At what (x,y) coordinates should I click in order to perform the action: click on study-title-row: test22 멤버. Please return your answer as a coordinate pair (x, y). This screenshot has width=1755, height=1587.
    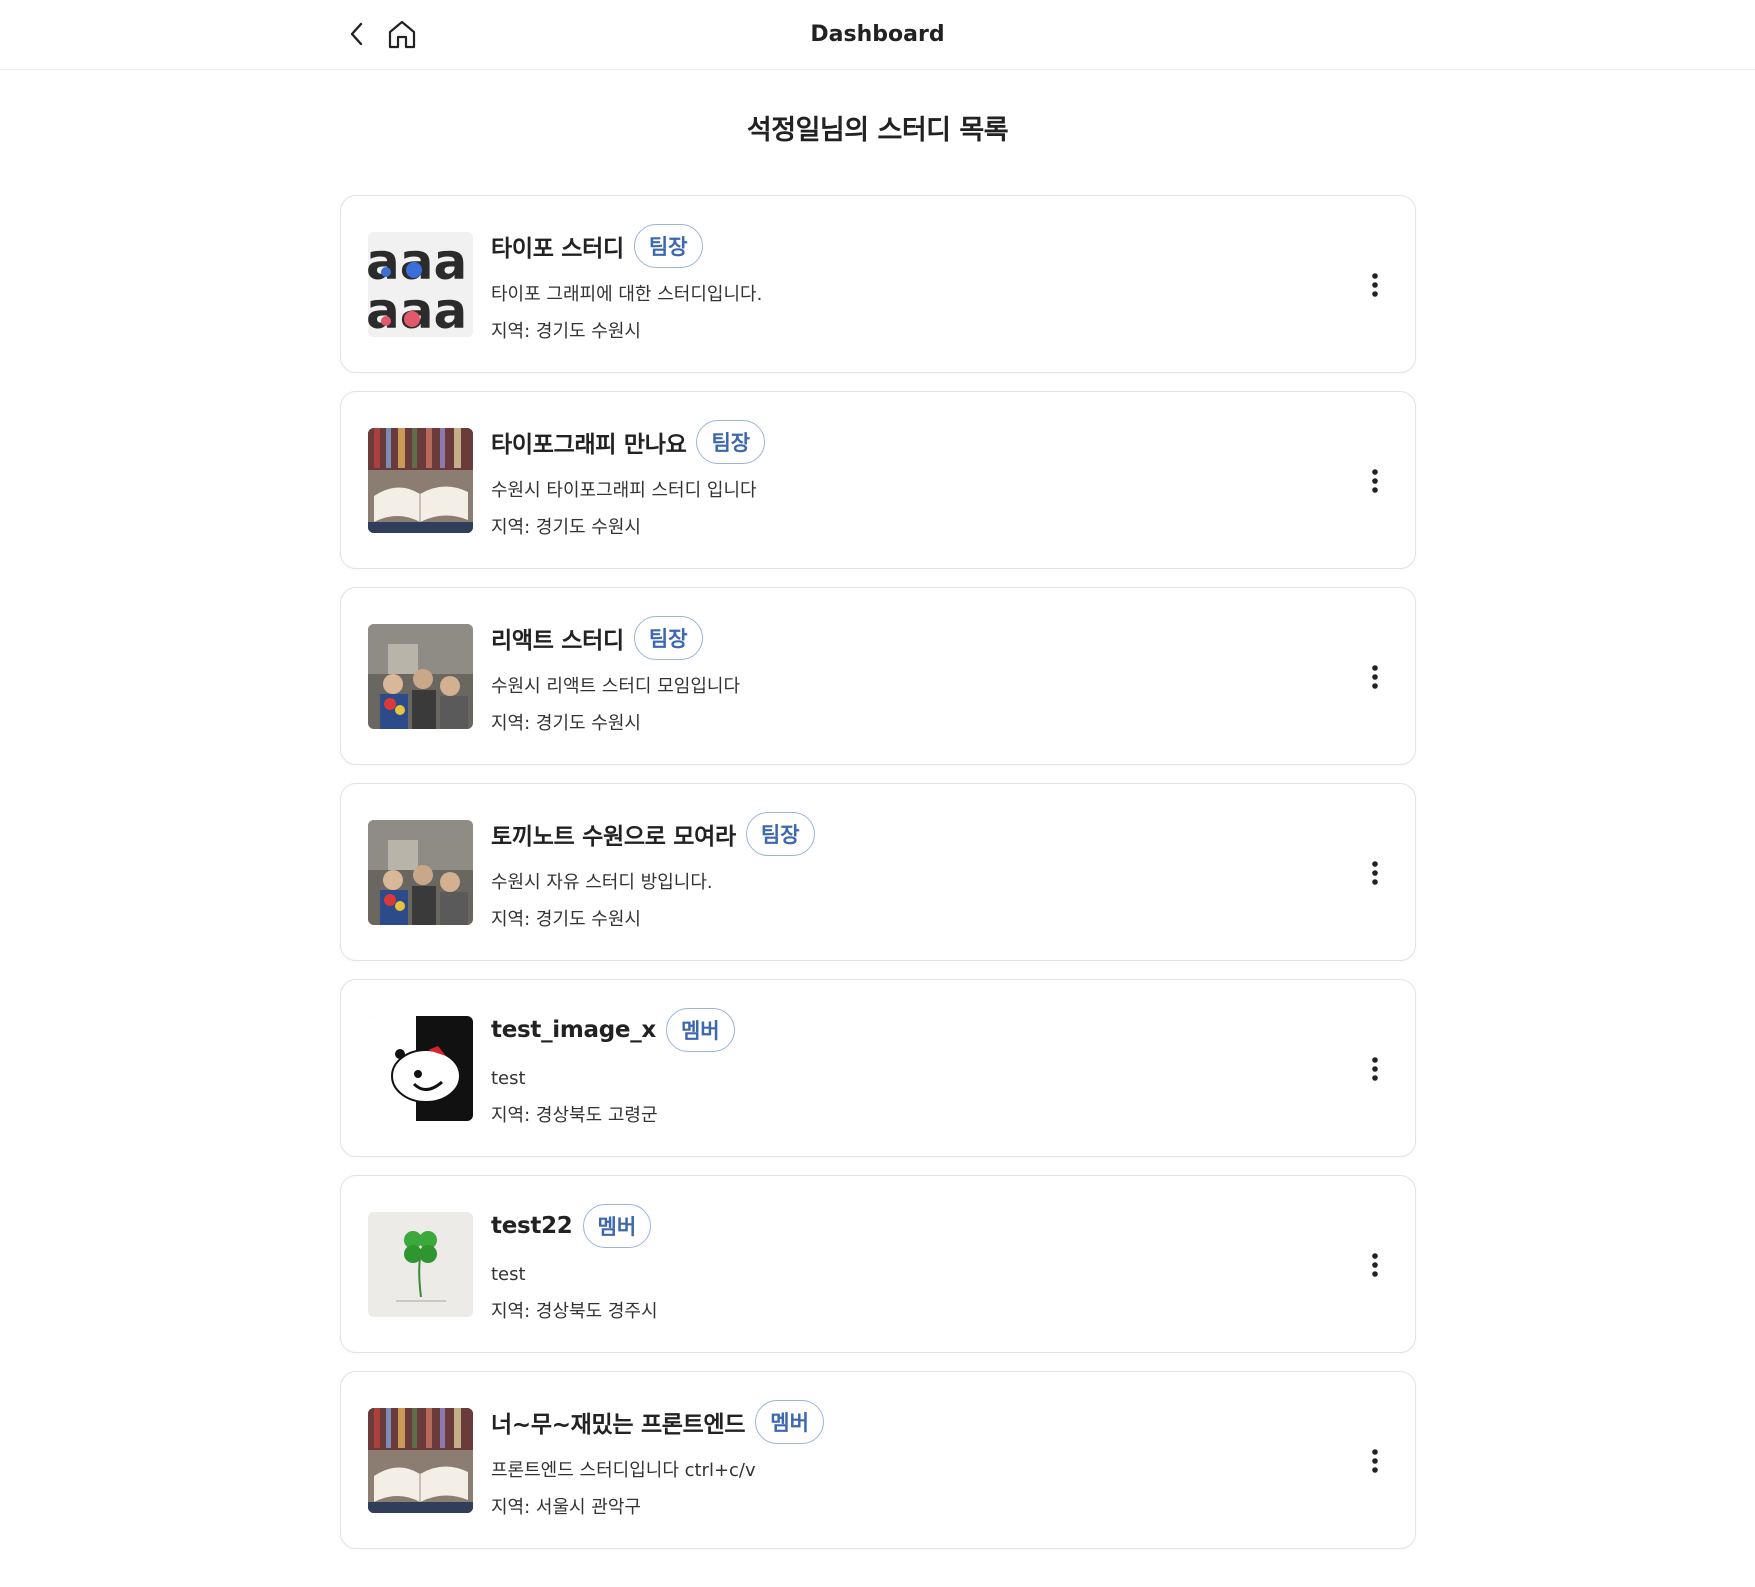
    Looking at the image, I should click on (891, 1226).